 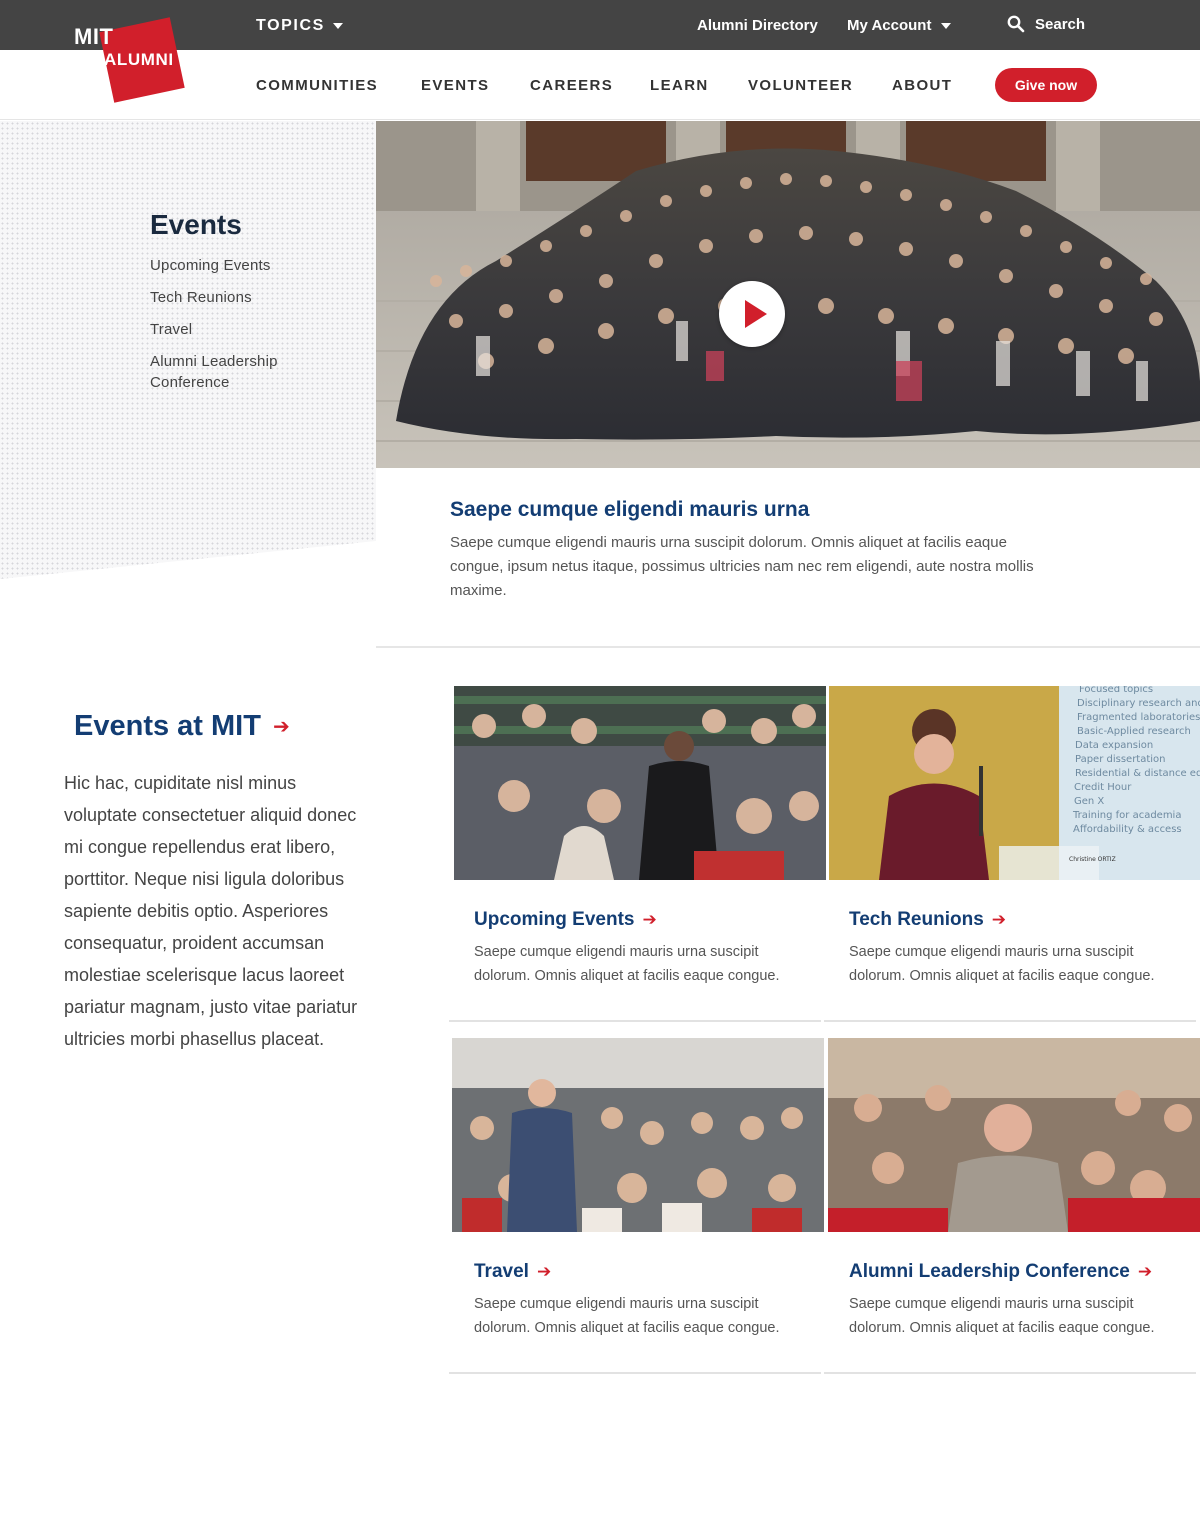 What do you see at coordinates (167, 726) in the screenshot?
I see `events-at-mit-title: Events at MIT` at bounding box center [167, 726].